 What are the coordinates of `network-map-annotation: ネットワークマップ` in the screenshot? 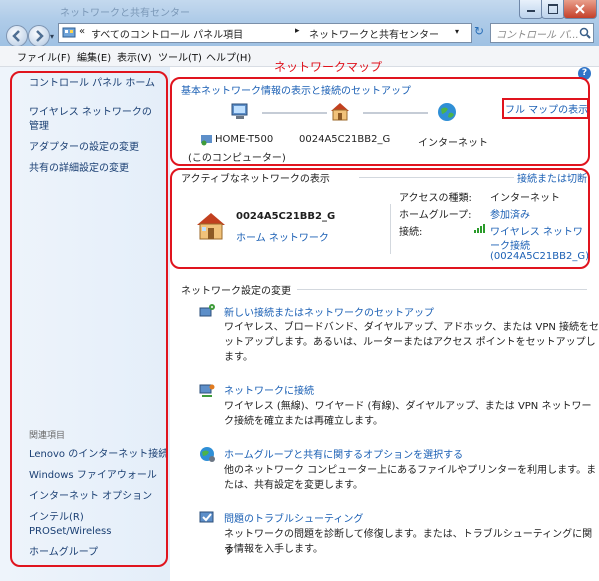 It's located at (328, 67).